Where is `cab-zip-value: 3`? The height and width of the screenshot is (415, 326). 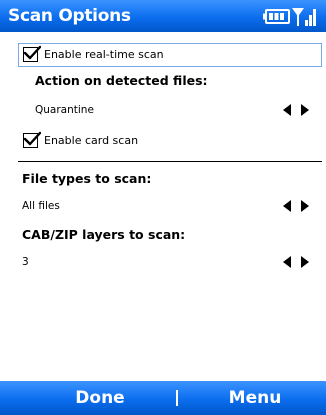
cab-zip-value: 3 is located at coordinates (25, 262).